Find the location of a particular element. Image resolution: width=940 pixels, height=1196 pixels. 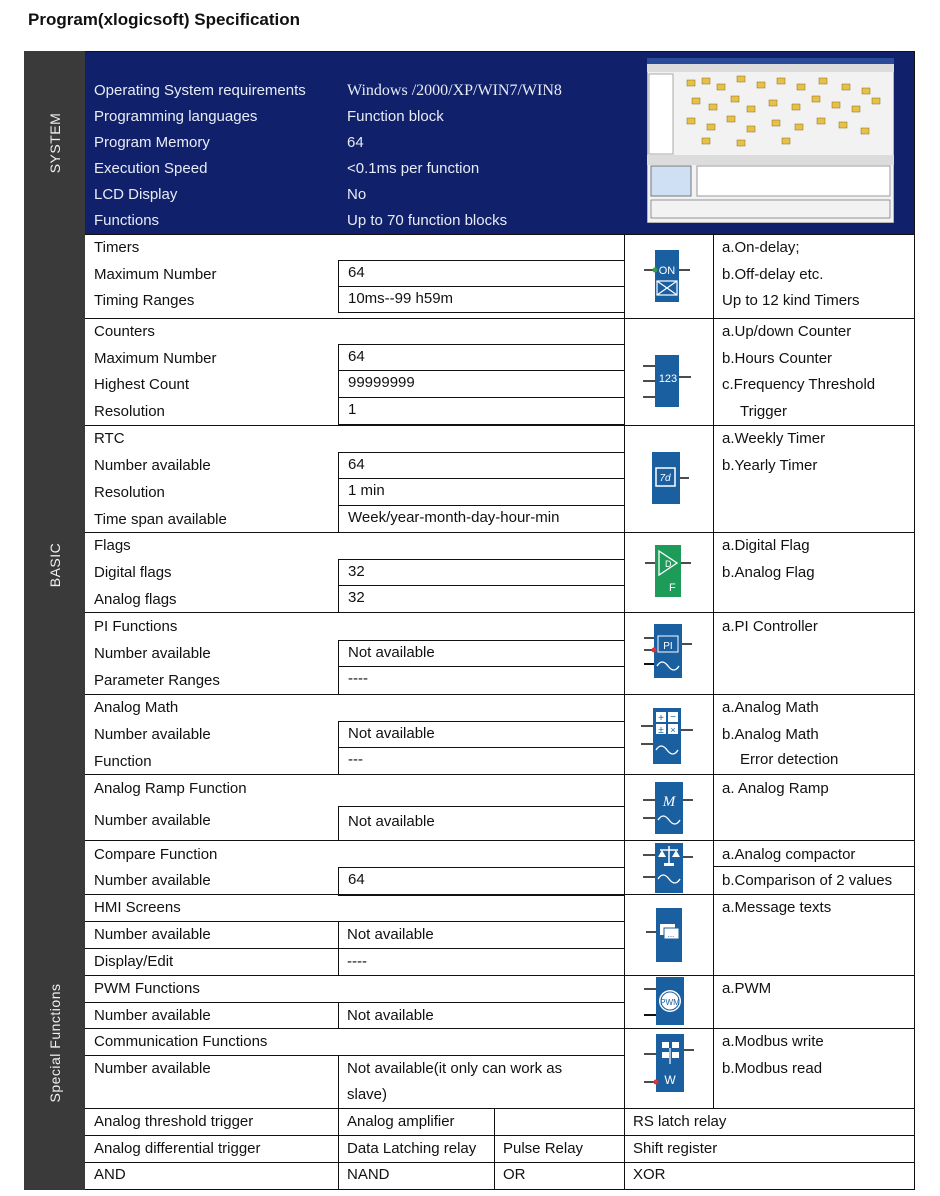

rtc-number-label: Number available is located at coordinates (152, 465).